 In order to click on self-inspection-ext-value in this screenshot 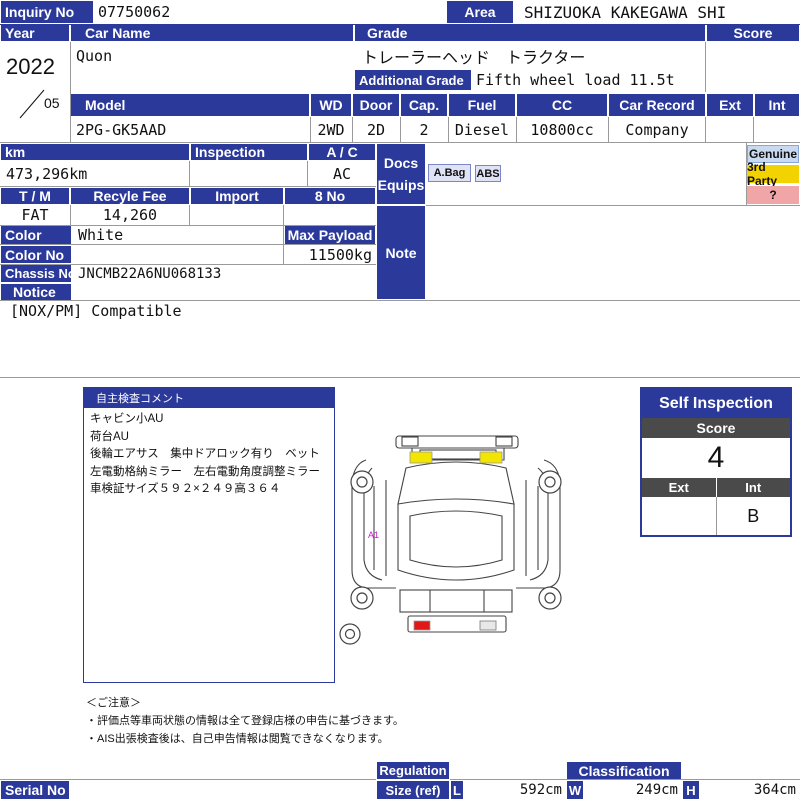, I will do `click(679, 516)`.